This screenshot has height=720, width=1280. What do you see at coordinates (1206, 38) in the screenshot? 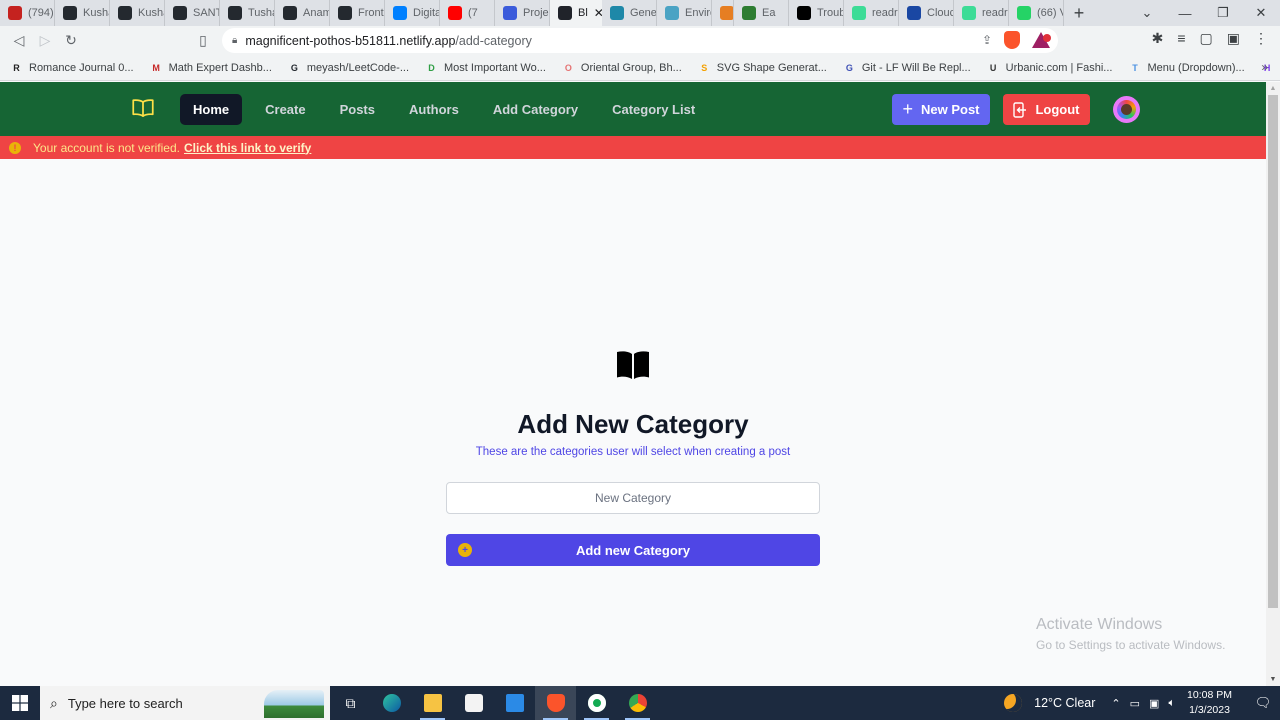
I see `sidebar-icon: ▢` at bounding box center [1206, 38].